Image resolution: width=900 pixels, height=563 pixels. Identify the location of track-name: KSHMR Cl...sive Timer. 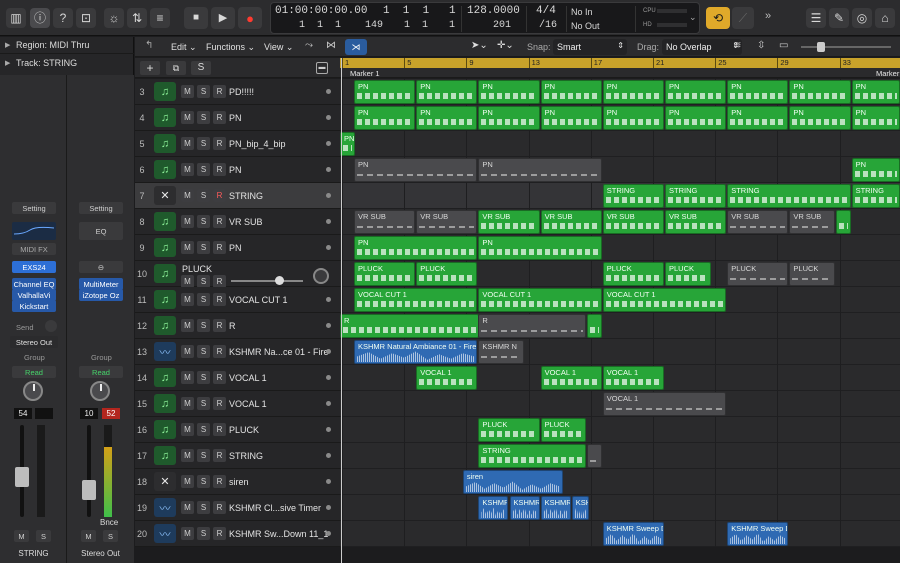
(275, 507).